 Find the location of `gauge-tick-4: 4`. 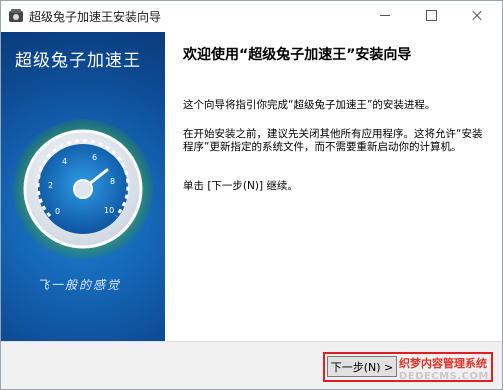

gauge-tick-4: 4 is located at coordinates (64, 161).